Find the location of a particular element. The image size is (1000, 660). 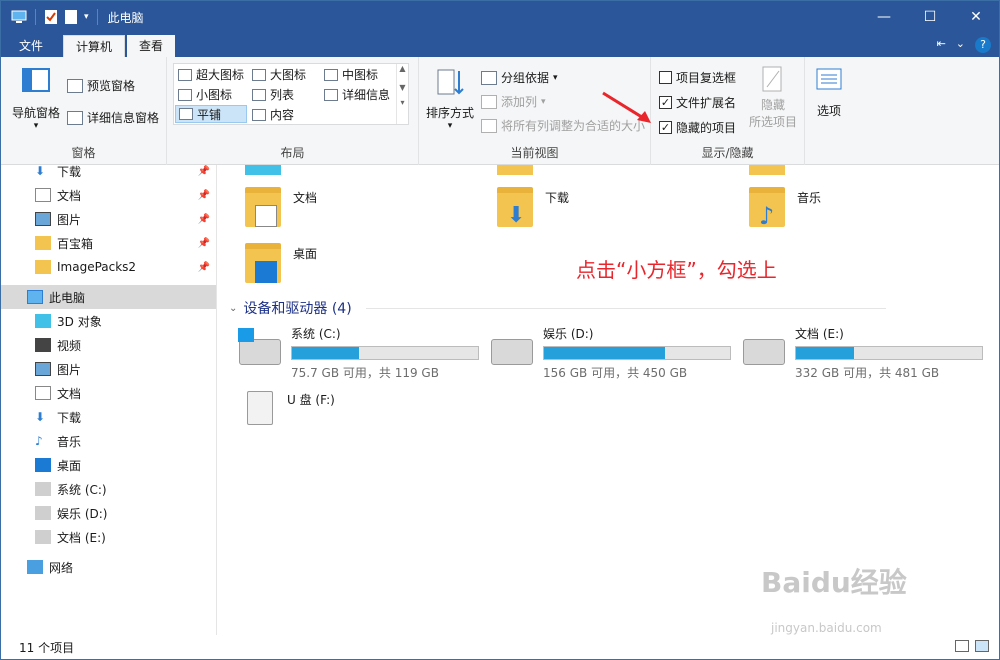

group-by-icon is located at coordinates (489, 77).